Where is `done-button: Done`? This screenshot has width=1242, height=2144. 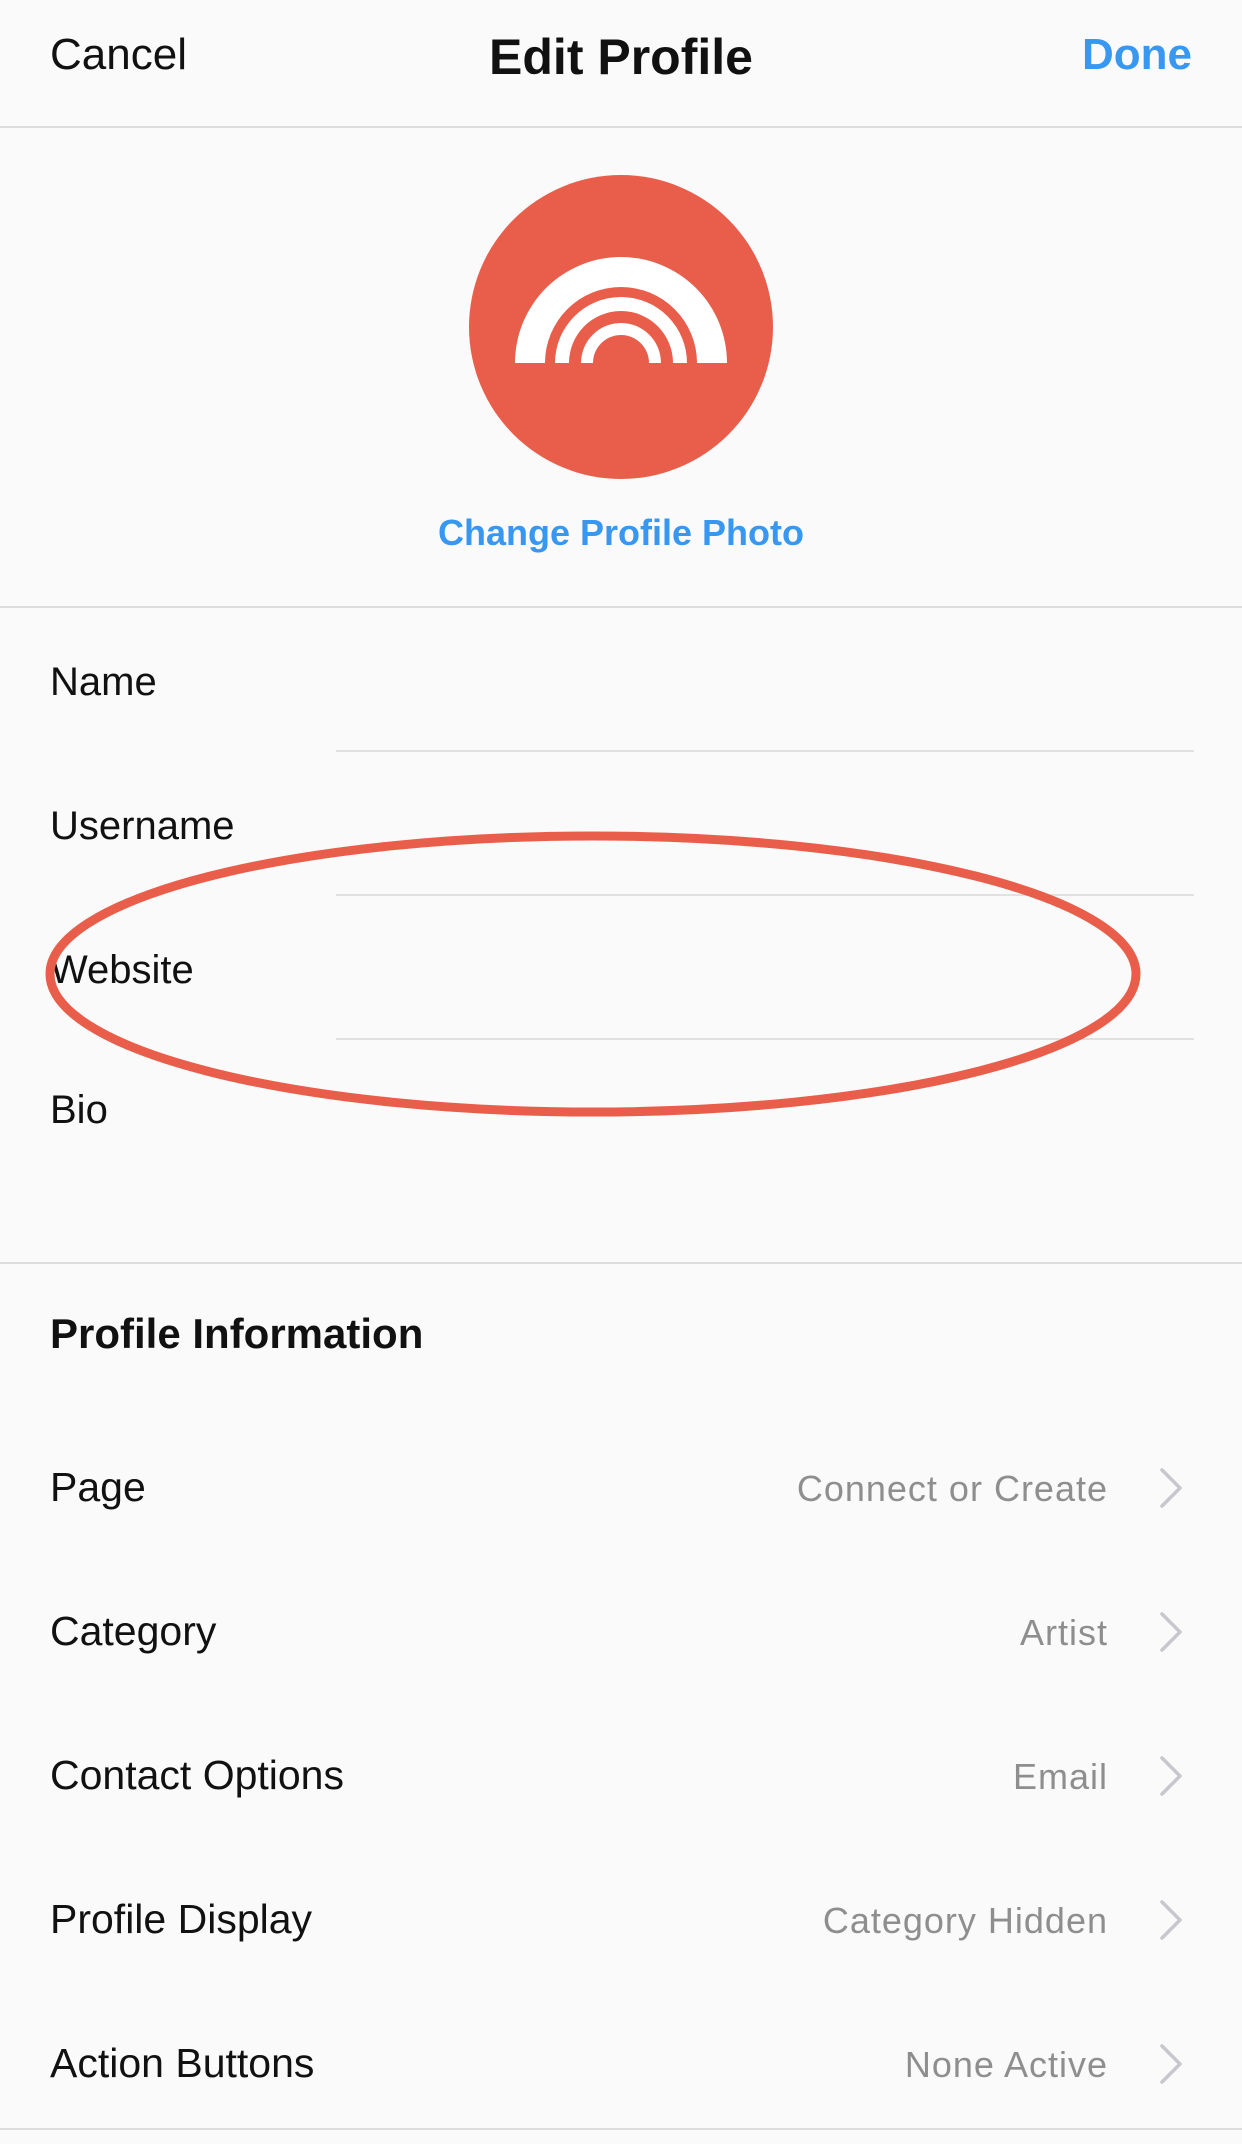
done-button: Done is located at coordinates (1137, 55).